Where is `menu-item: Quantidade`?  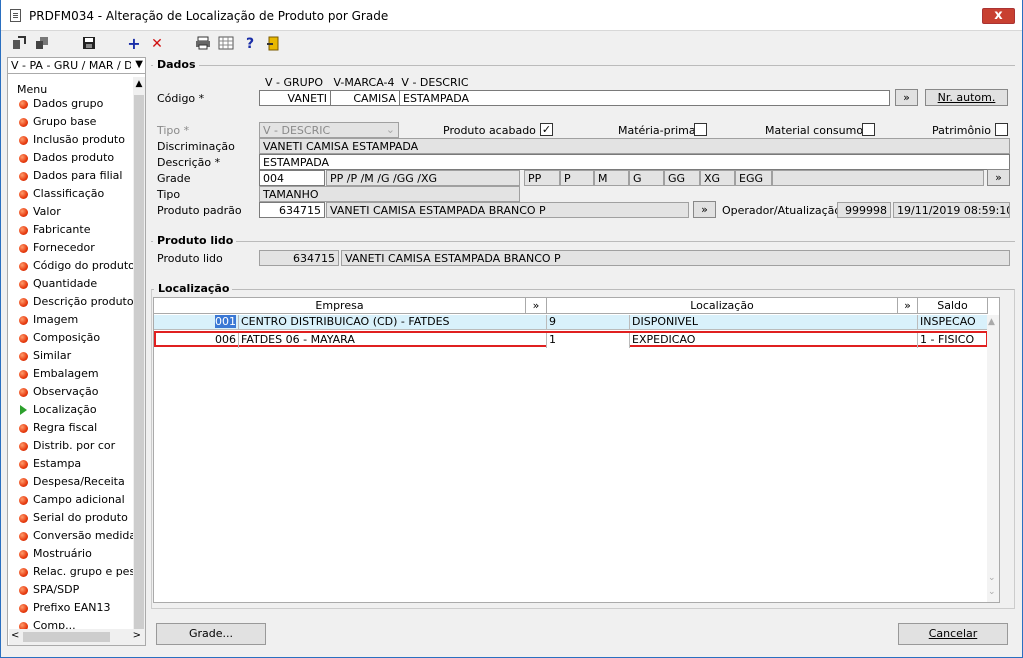 menu-item: Quantidade is located at coordinates (71, 284).